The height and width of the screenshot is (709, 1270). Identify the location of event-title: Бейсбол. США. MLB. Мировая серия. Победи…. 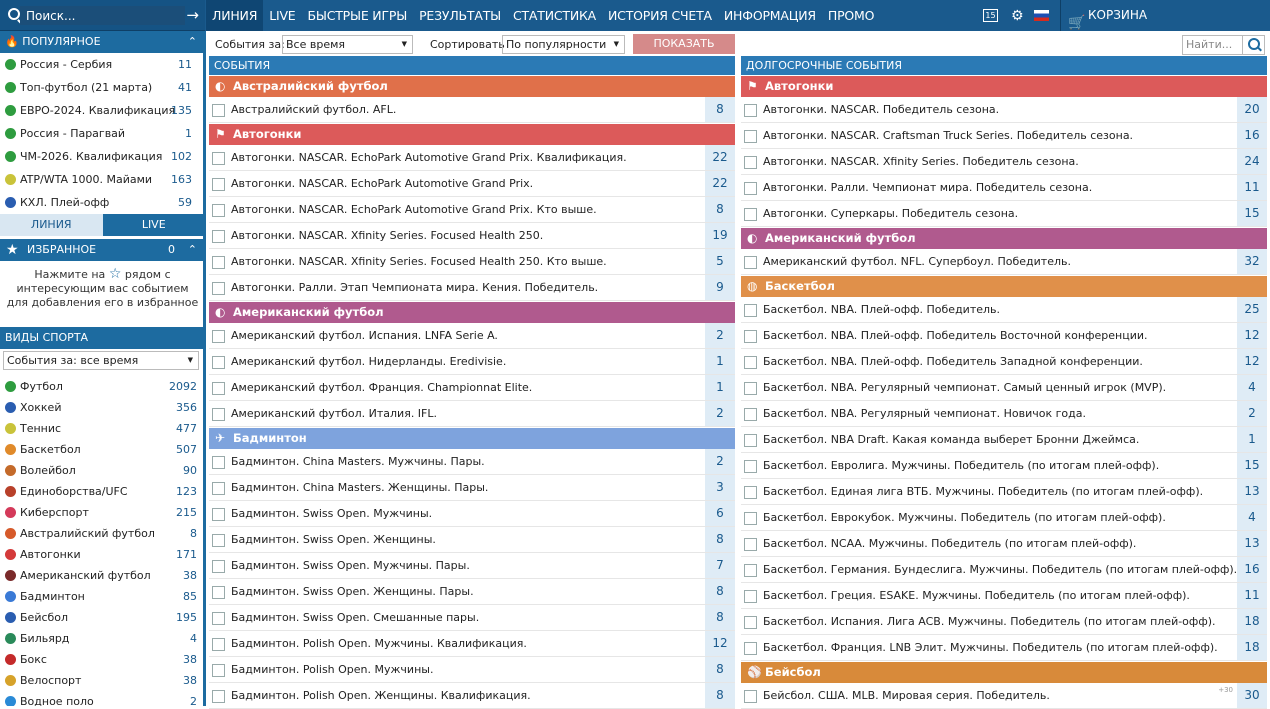
(906, 696).